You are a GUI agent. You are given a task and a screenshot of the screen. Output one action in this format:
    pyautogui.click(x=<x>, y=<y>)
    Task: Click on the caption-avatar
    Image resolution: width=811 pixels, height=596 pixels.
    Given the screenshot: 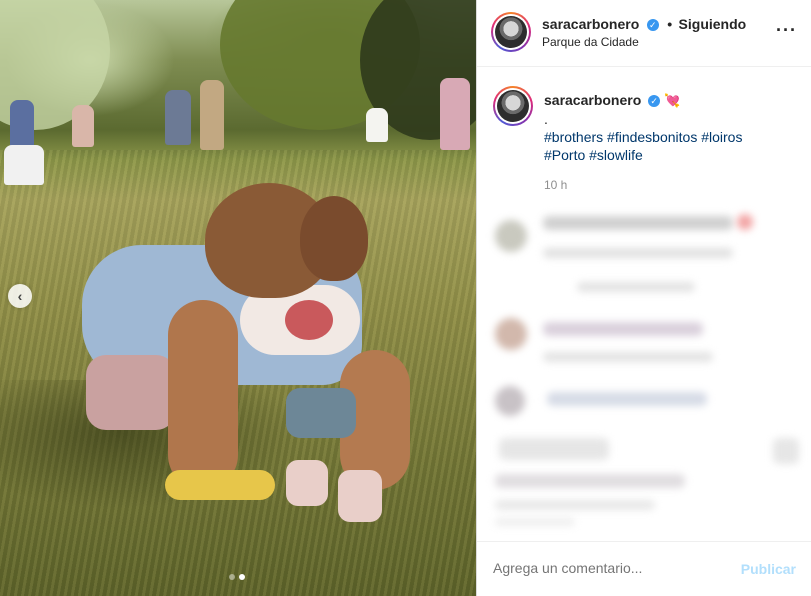 What is the action you would take?
    pyautogui.click(x=513, y=106)
    